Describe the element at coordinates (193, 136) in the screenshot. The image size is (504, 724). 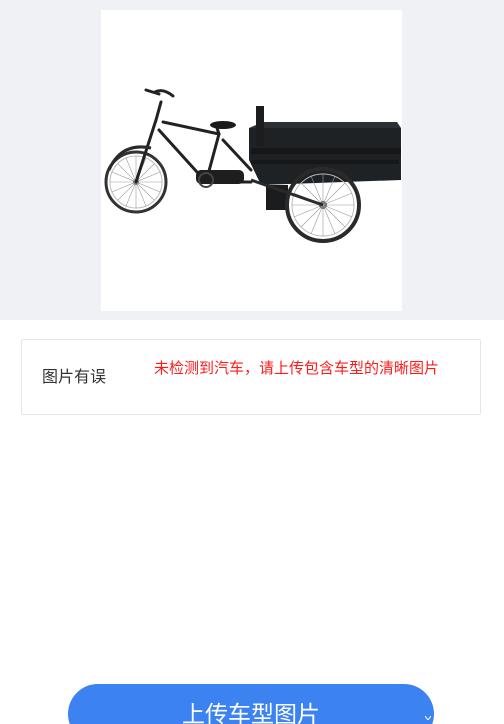
I see `bicycle-frame` at that location.